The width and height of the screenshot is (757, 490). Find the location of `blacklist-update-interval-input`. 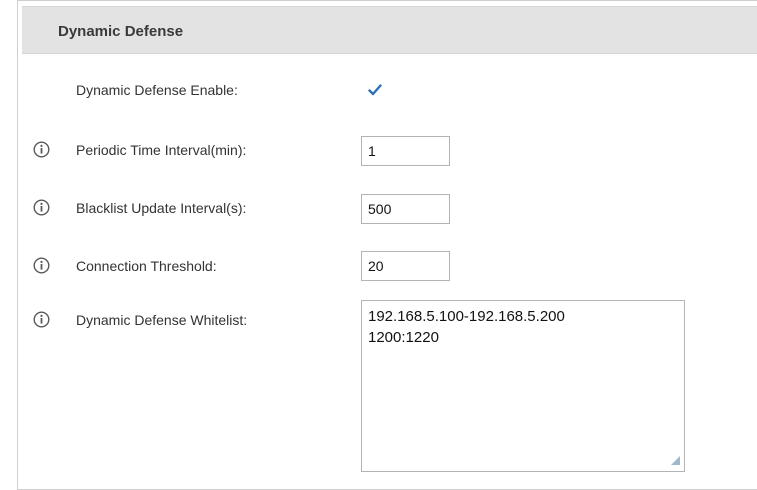

blacklist-update-interval-input is located at coordinates (405, 209).